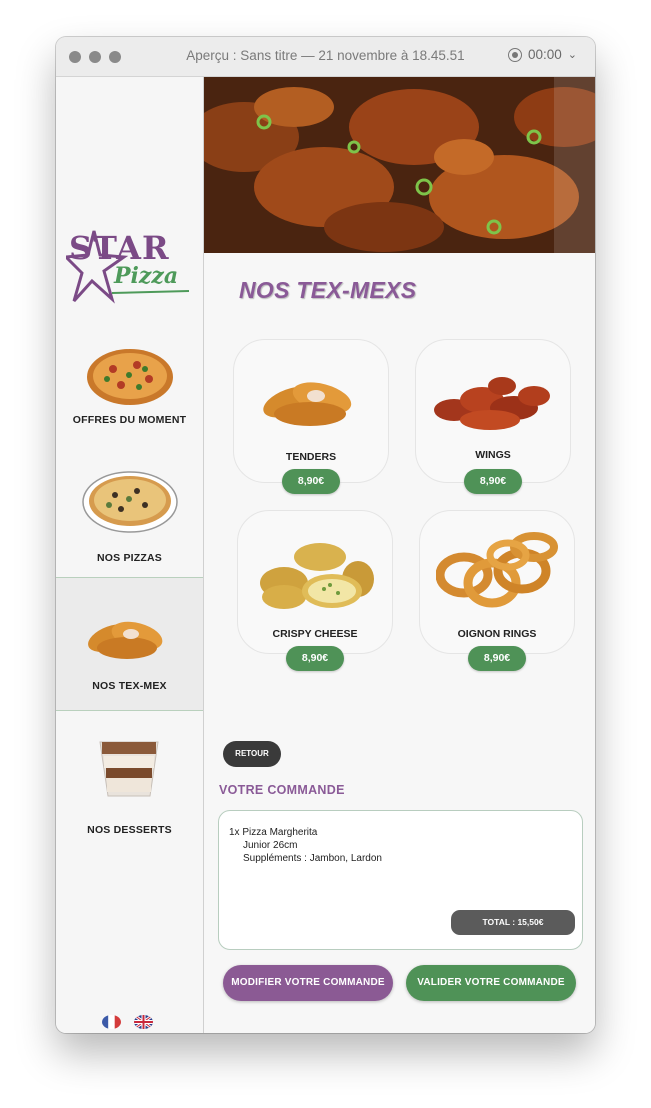  Describe the element at coordinates (252, 754) in the screenshot. I see `back-button: RETOUR` at that location.